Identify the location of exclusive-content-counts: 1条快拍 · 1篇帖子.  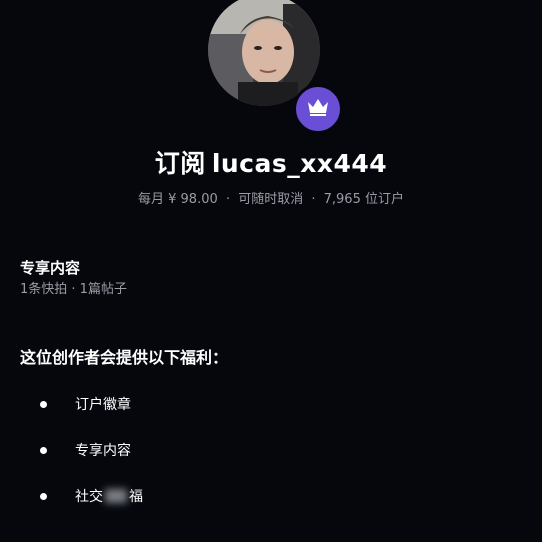
(73, 289).